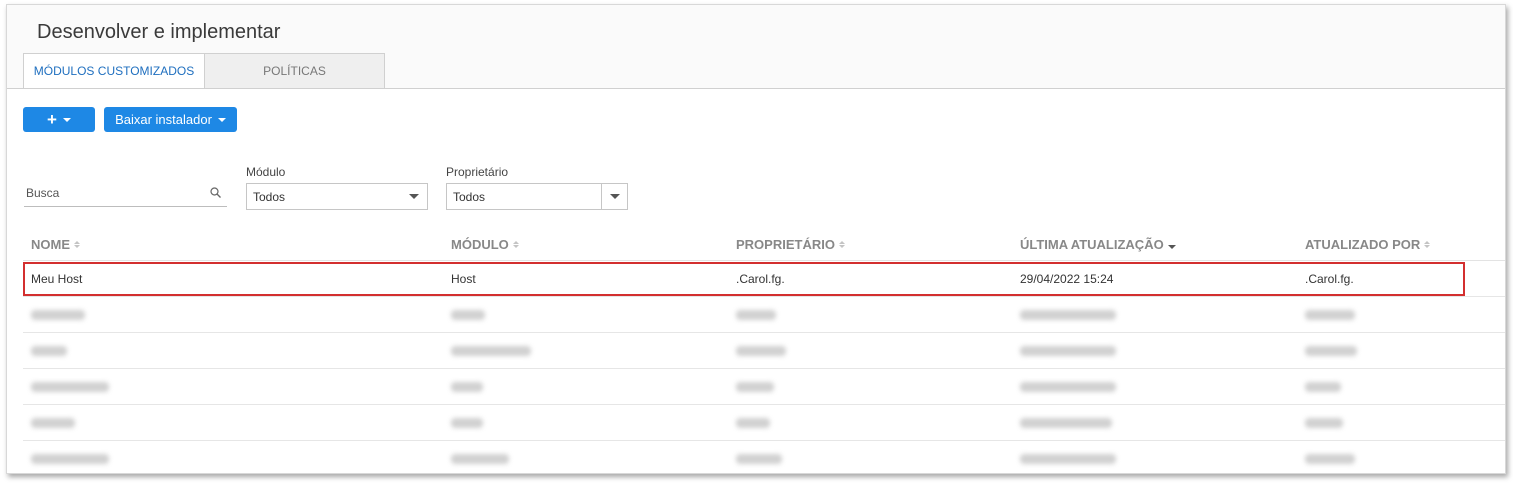  What do you see at coordinates (485, 244) in the screenshot?
I see `column-header-module: MÓDULO` at bounding box center [485, 244].